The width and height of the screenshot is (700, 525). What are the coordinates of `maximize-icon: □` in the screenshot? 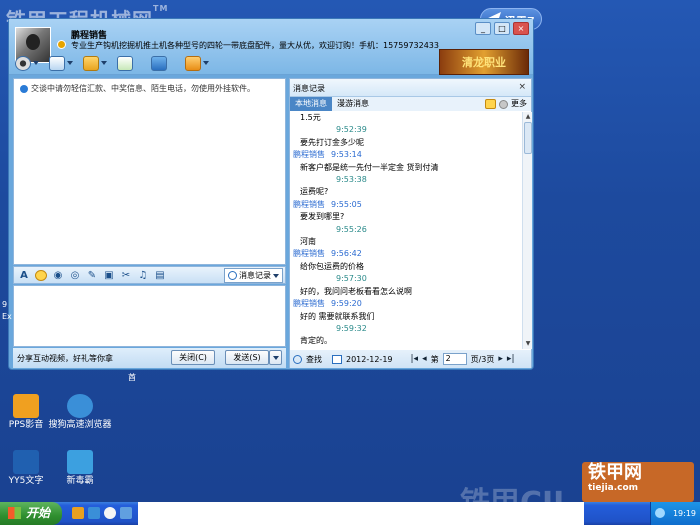 It's located at (502, 28).